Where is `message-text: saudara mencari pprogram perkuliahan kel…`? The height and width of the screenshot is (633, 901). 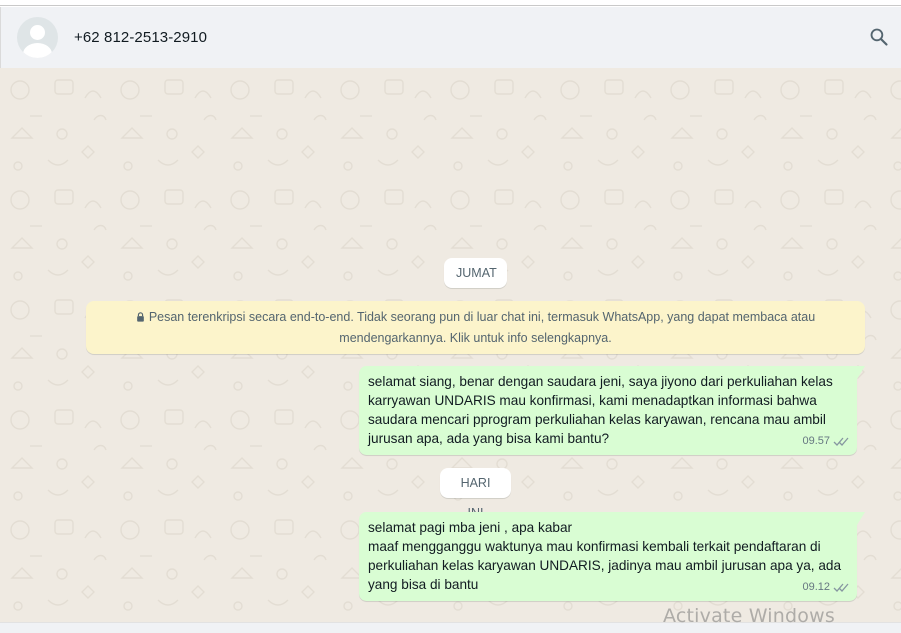
message-text: saudara mencari pprogram perkuliahan kel… is located at coordinates (597, 419).